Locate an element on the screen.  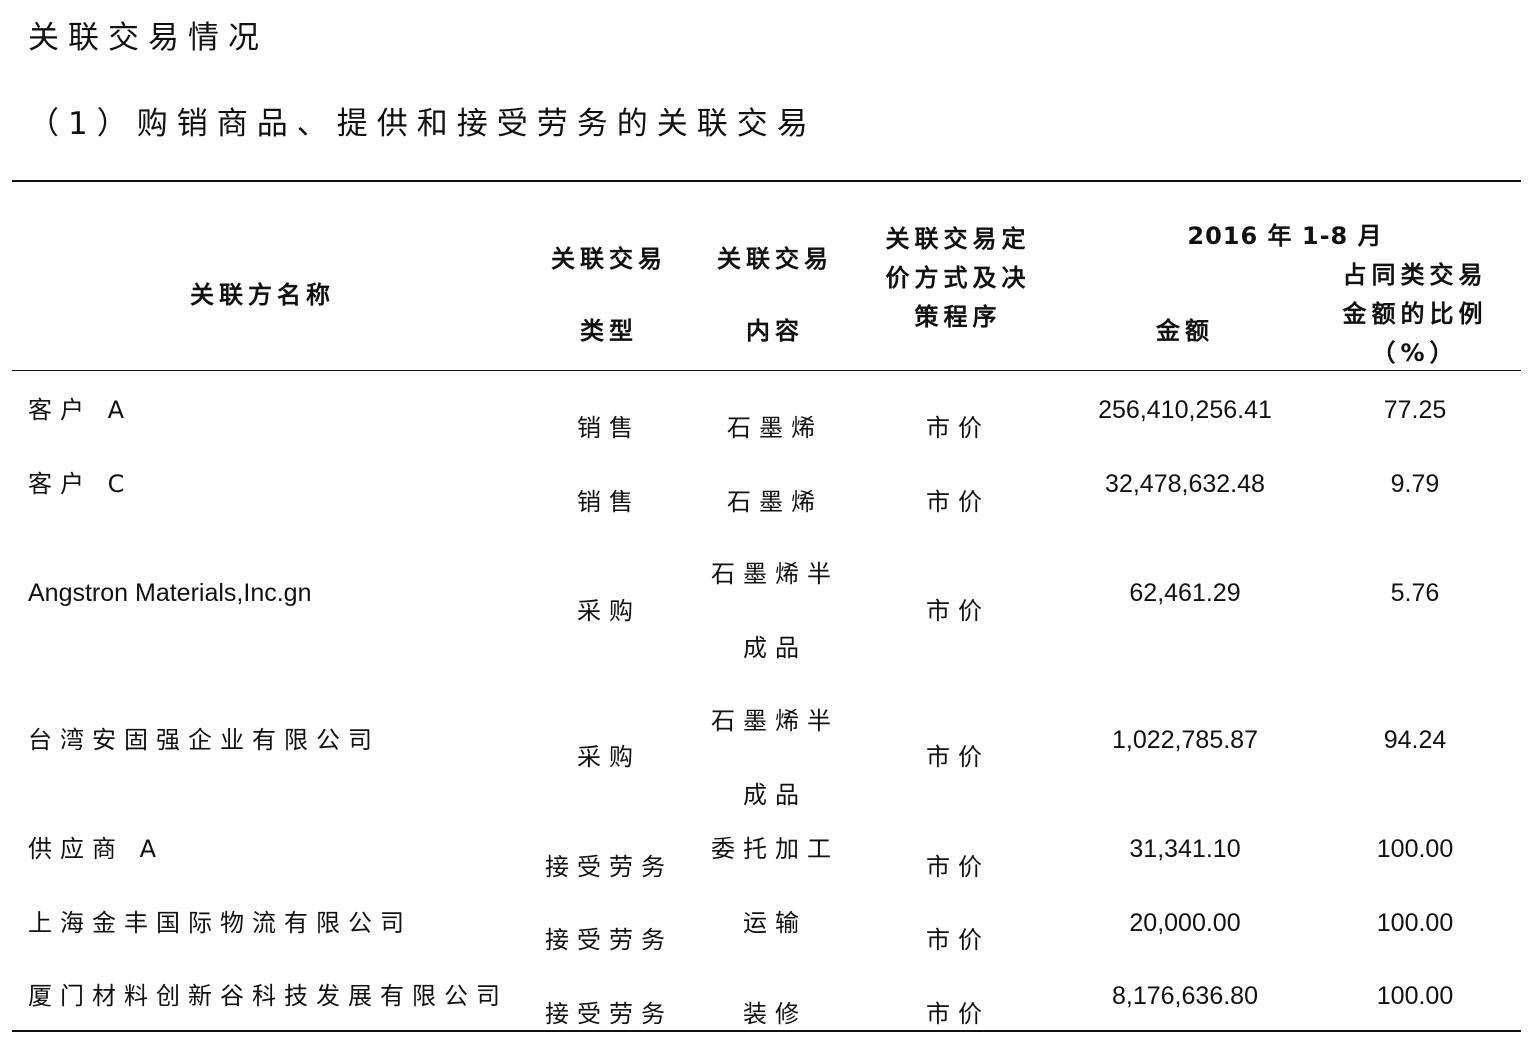
amount-cell: 8,176,636.80 is located at coordinates (1185, 996).